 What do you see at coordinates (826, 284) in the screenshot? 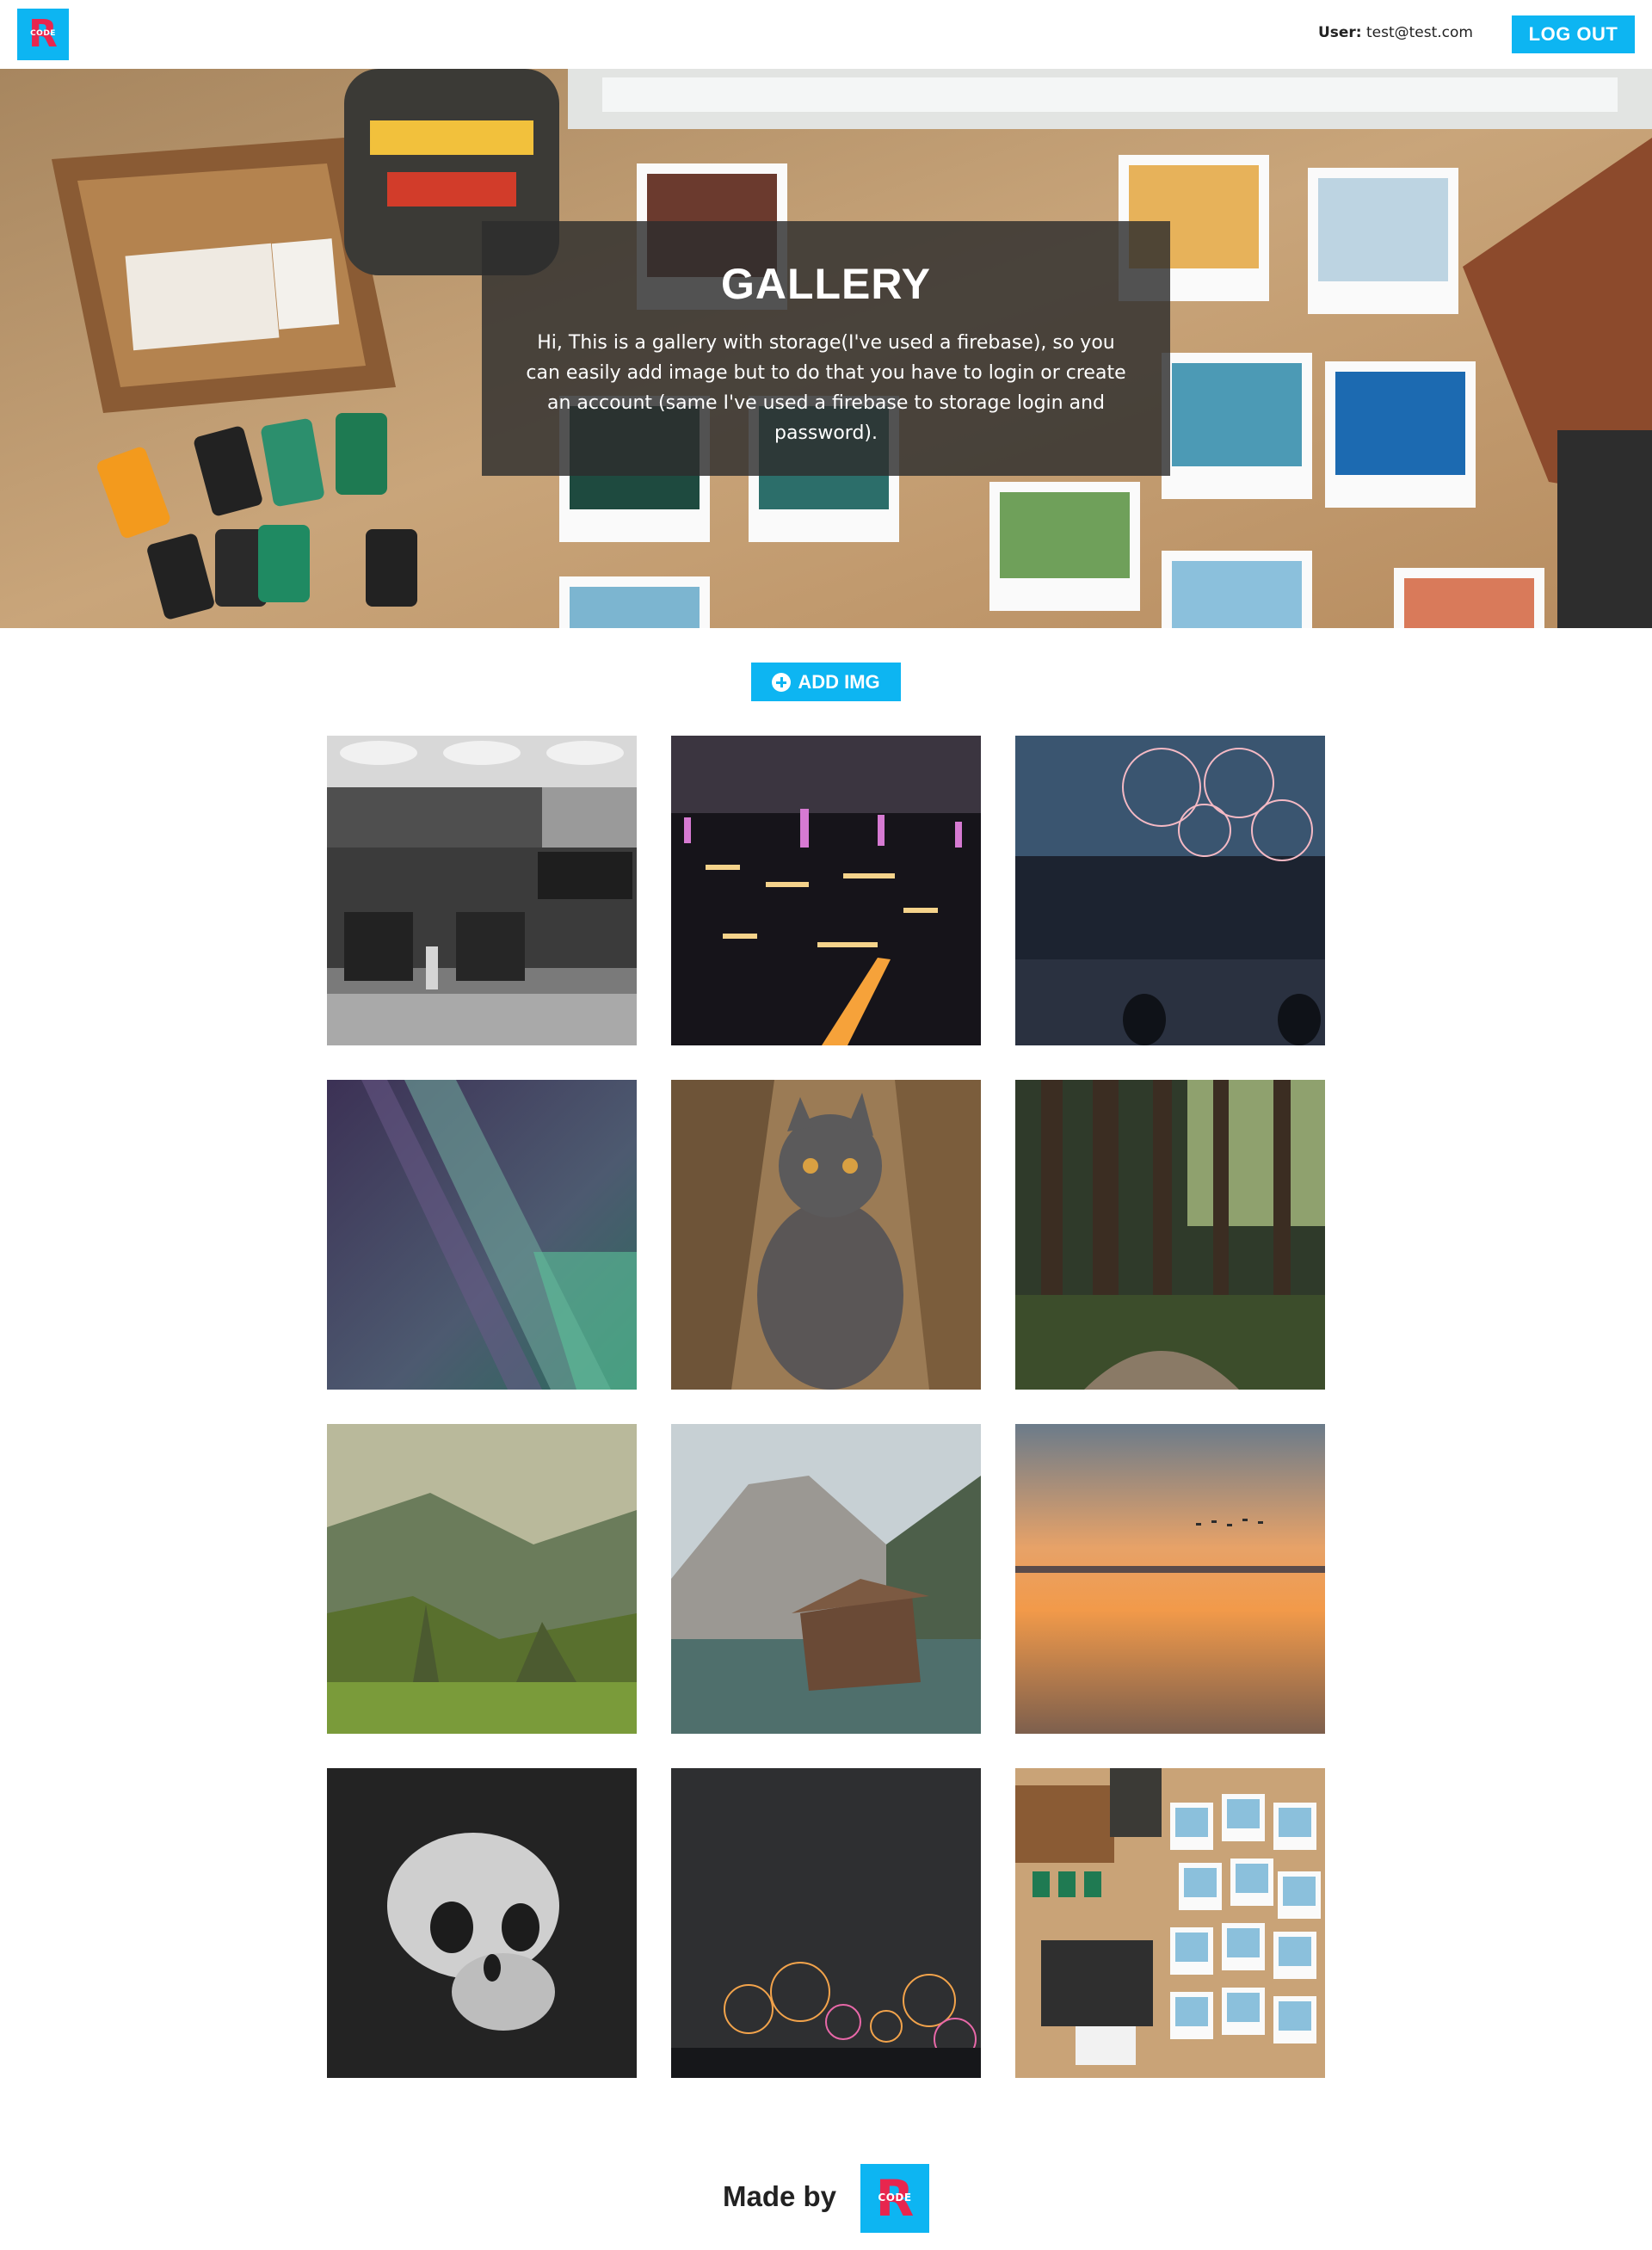
I see `page-title: GALLERY` at bounding box center [826, 284].